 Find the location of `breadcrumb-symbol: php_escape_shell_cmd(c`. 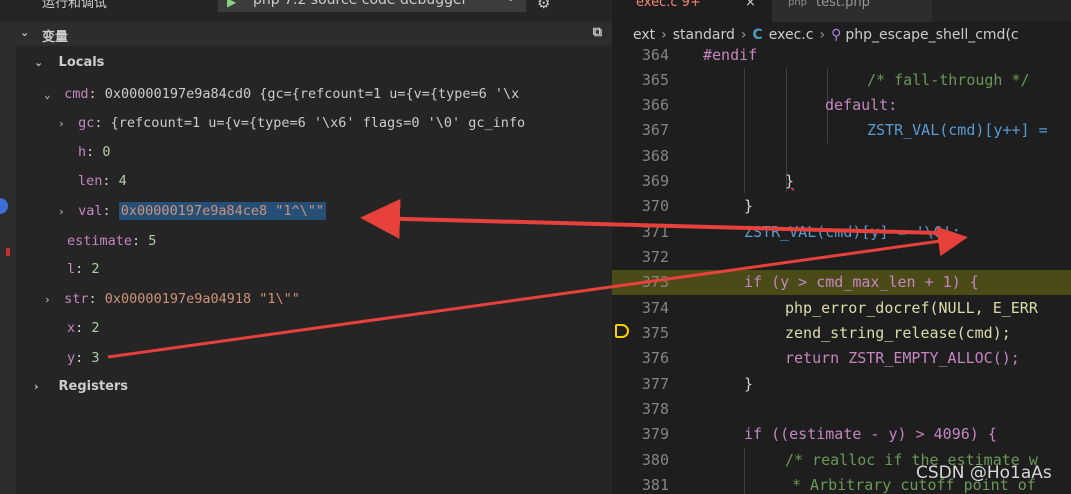

breadcrumb-symbol: php_escape_shell_cmd(c is located at coordinates (931, 35).